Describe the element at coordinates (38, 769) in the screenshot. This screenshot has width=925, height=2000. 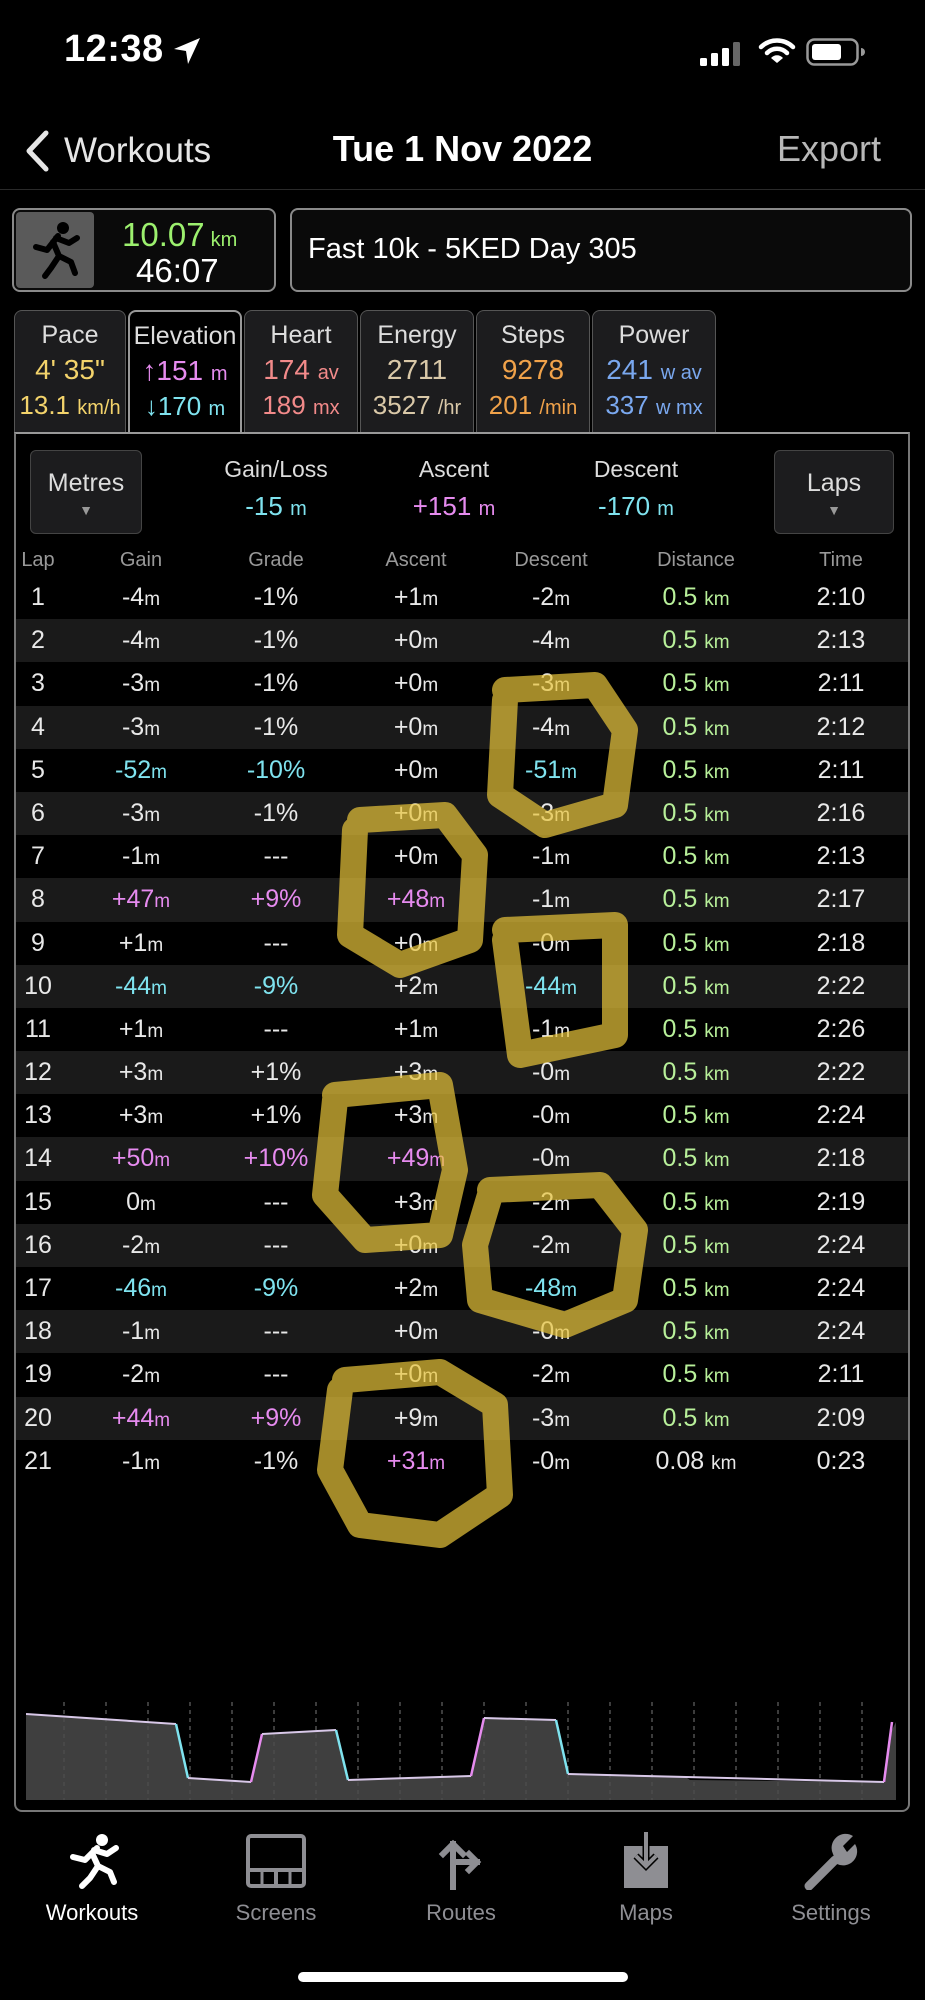
I see `cell-lap: 5` at that location.